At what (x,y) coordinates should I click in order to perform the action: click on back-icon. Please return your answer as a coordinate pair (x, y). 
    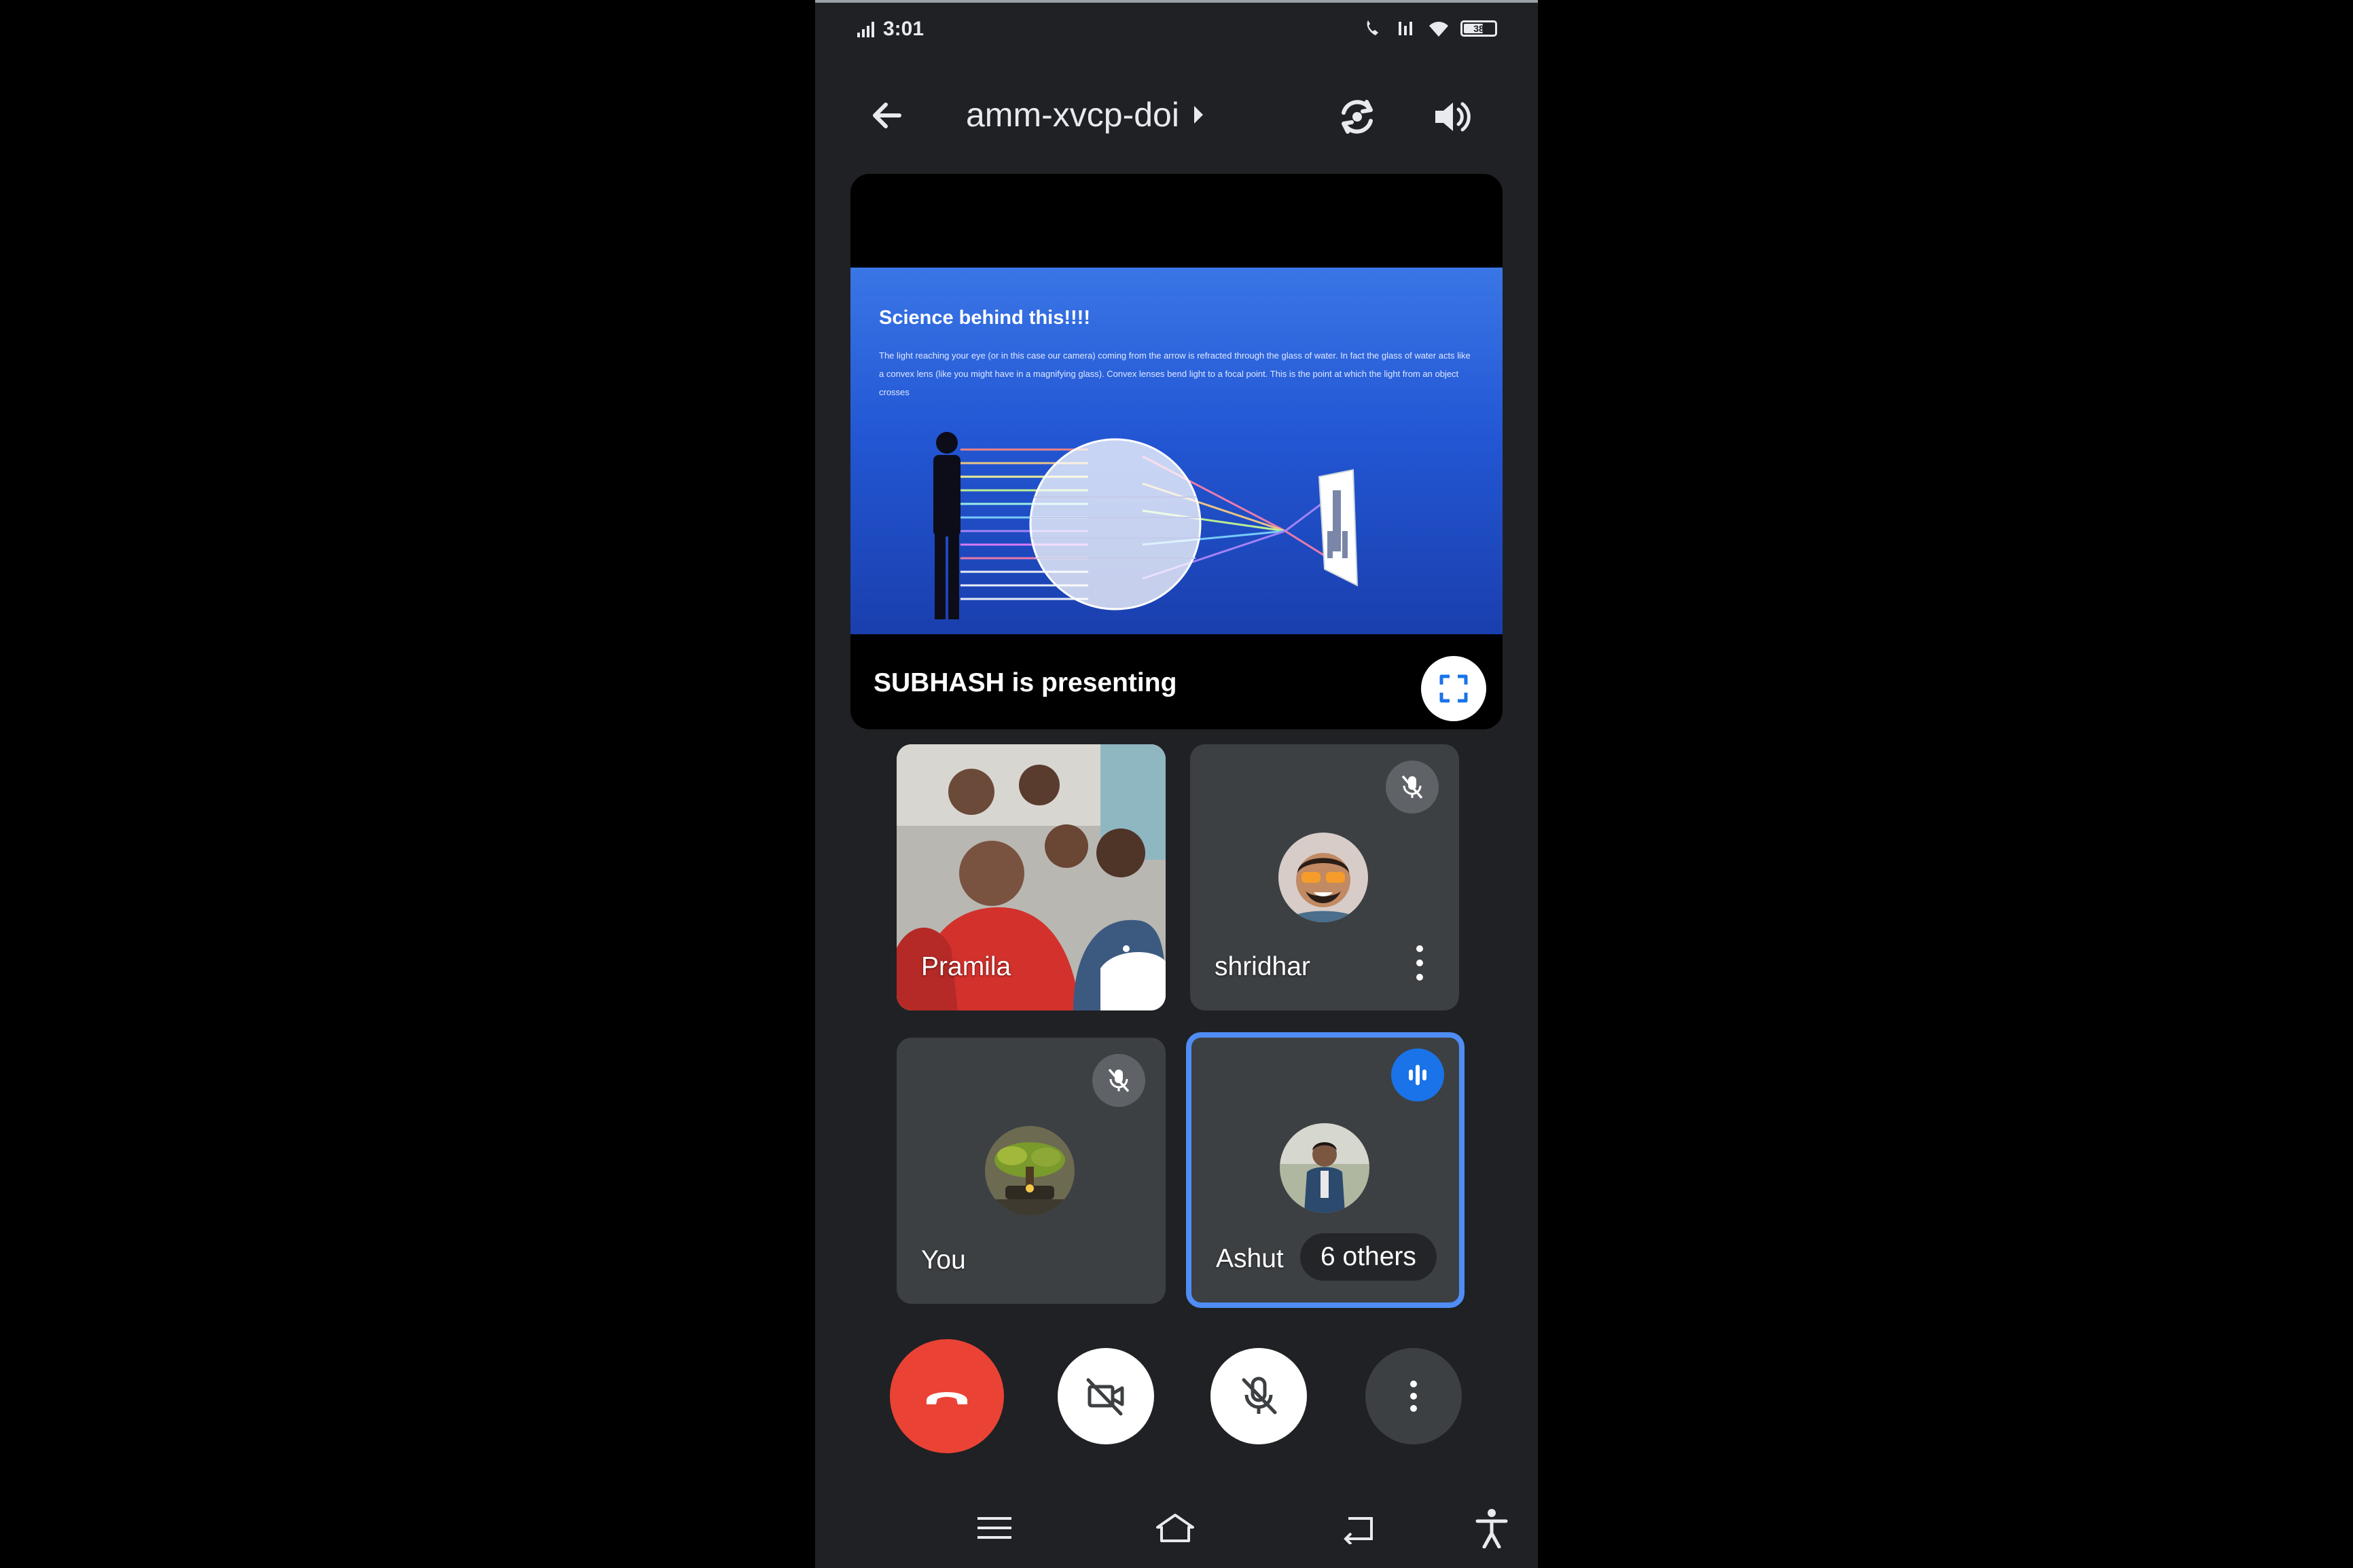
    Looking at the image, I should click on (1358, 1531).